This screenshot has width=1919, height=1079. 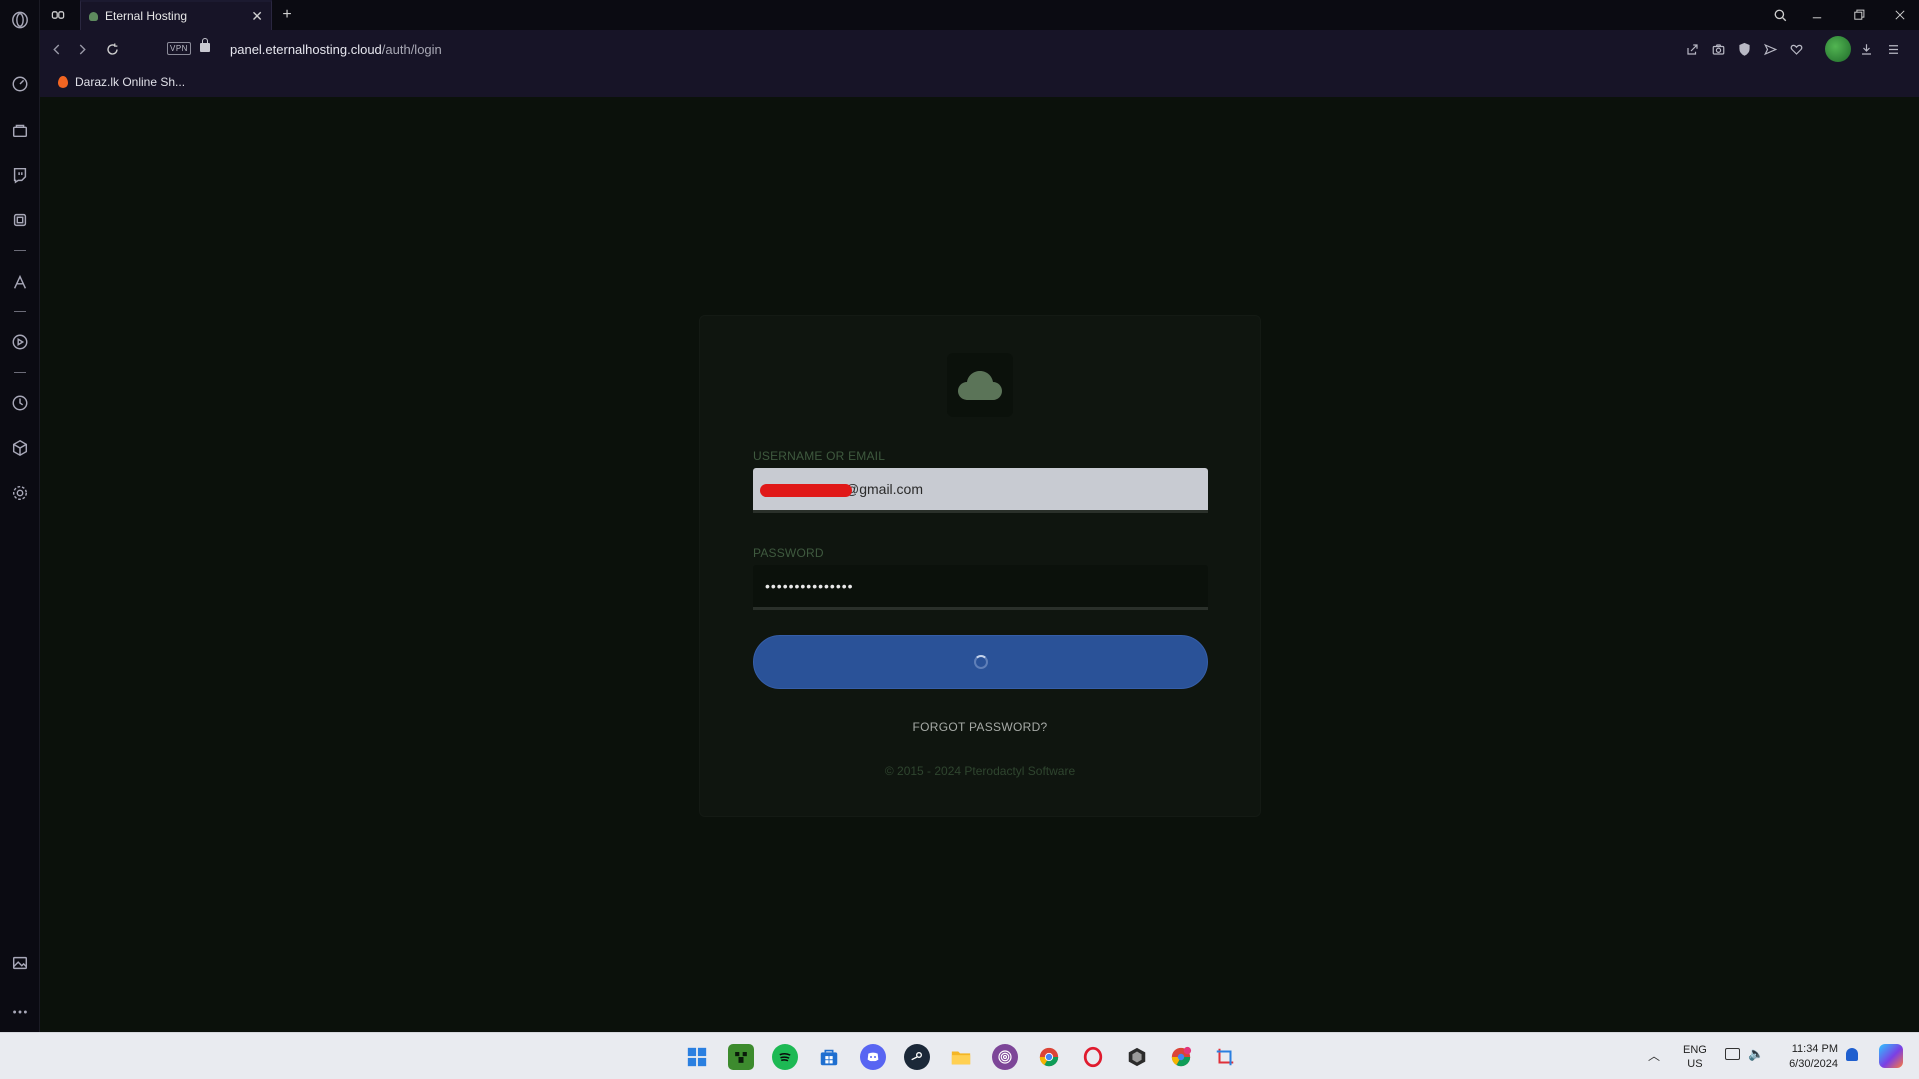 I want to click on clock-date: 6/30/2024, so click(x=1813, y=1064).